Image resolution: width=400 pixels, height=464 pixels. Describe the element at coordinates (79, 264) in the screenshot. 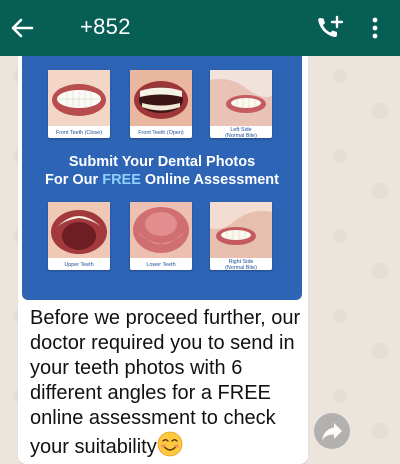

I see `caption-upper-teeth: Upper Teeth` at that location.